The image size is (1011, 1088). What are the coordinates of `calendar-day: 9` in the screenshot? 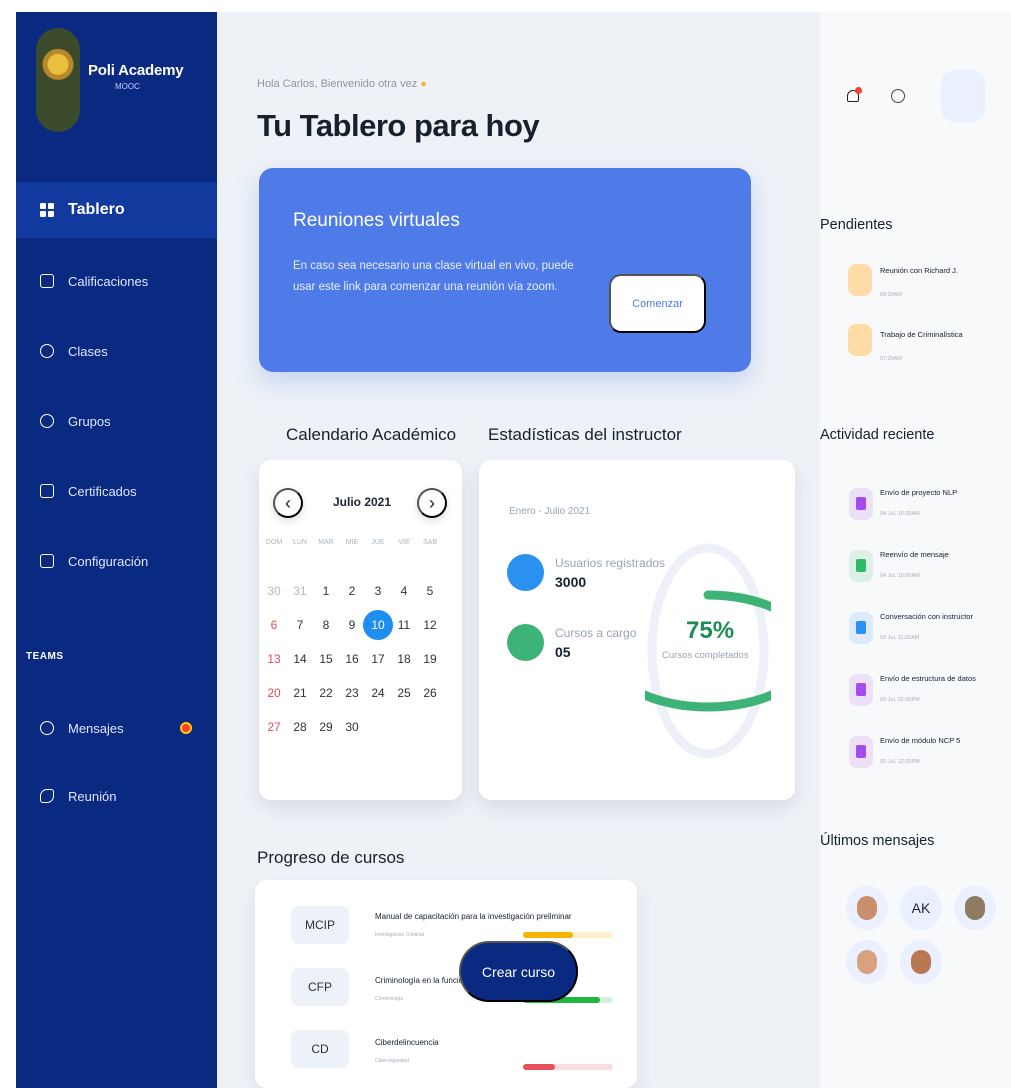 It's located at (352, 625).